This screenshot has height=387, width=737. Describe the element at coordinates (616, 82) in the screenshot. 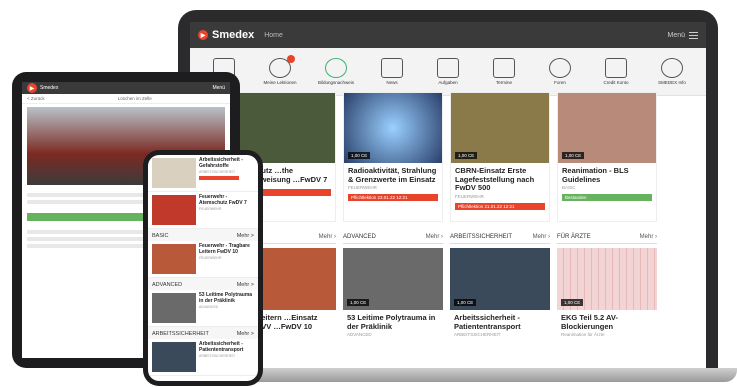

I see `nav-label: Credit Konto` at that location.